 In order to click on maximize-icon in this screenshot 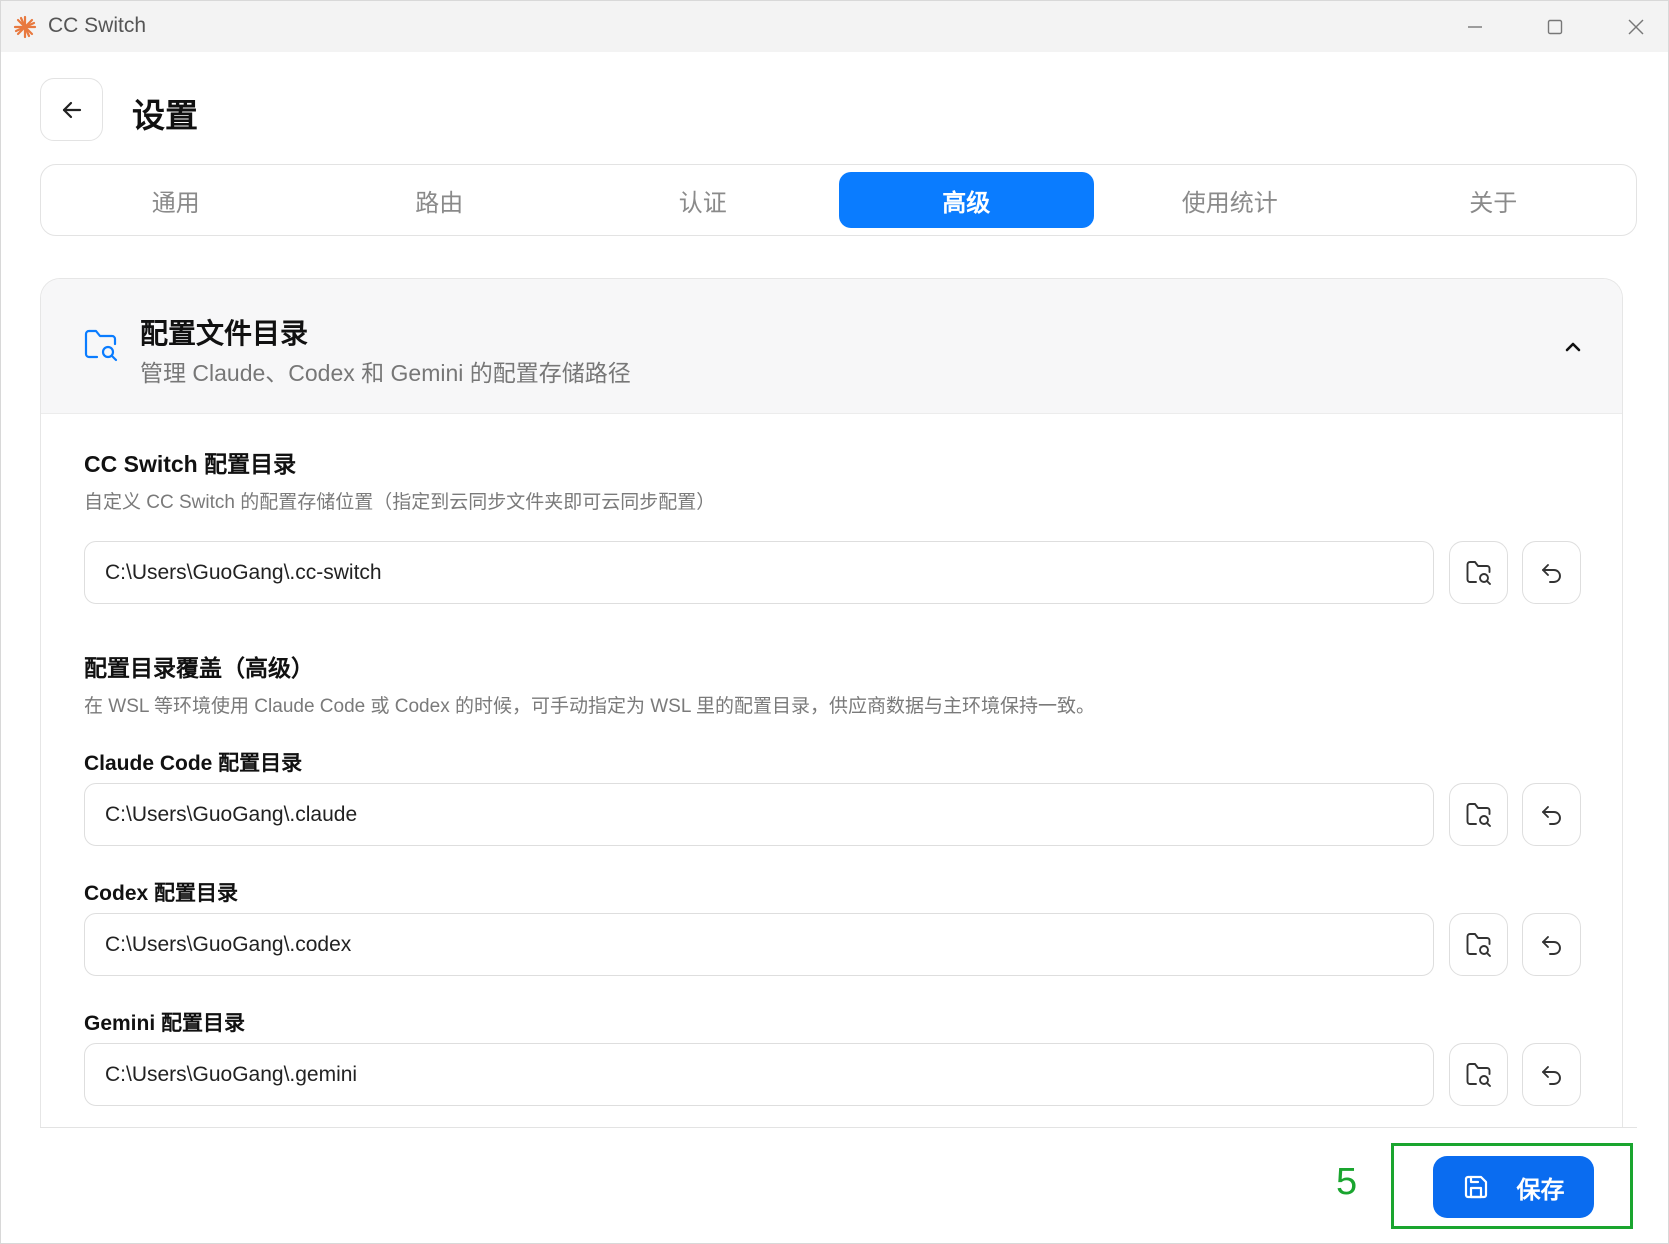, I will do `click(1555, 27)`.